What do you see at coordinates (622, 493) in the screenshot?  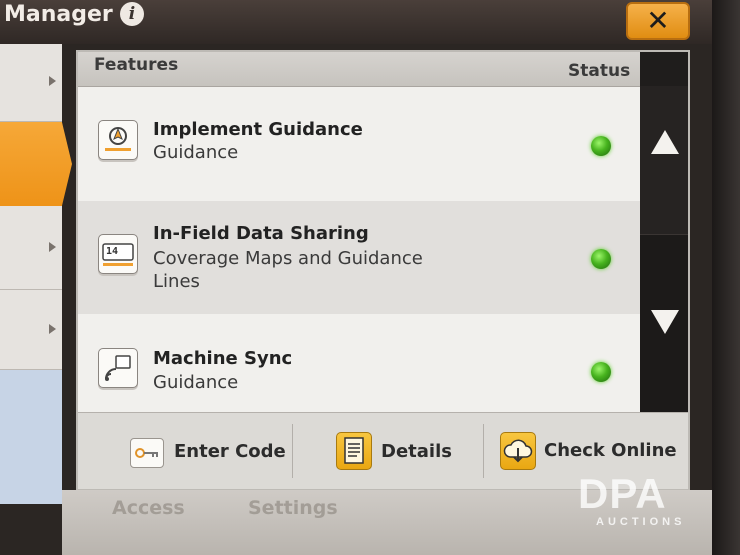 I see `watermark-brand: DPA` at bounding box center [622, 493].